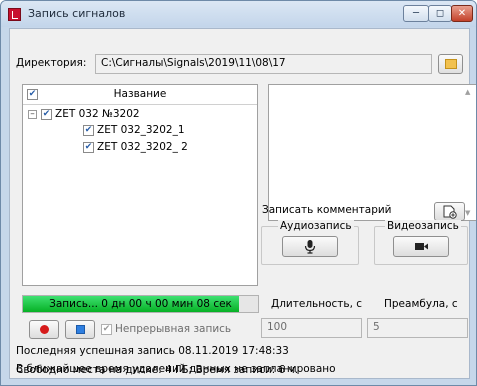 This screenshot has height=386, width=477. What do you see at coordinates (77, 13) in the screenshot?
I see `window-title: Запись сигналов` at bounding box center [77, 13].